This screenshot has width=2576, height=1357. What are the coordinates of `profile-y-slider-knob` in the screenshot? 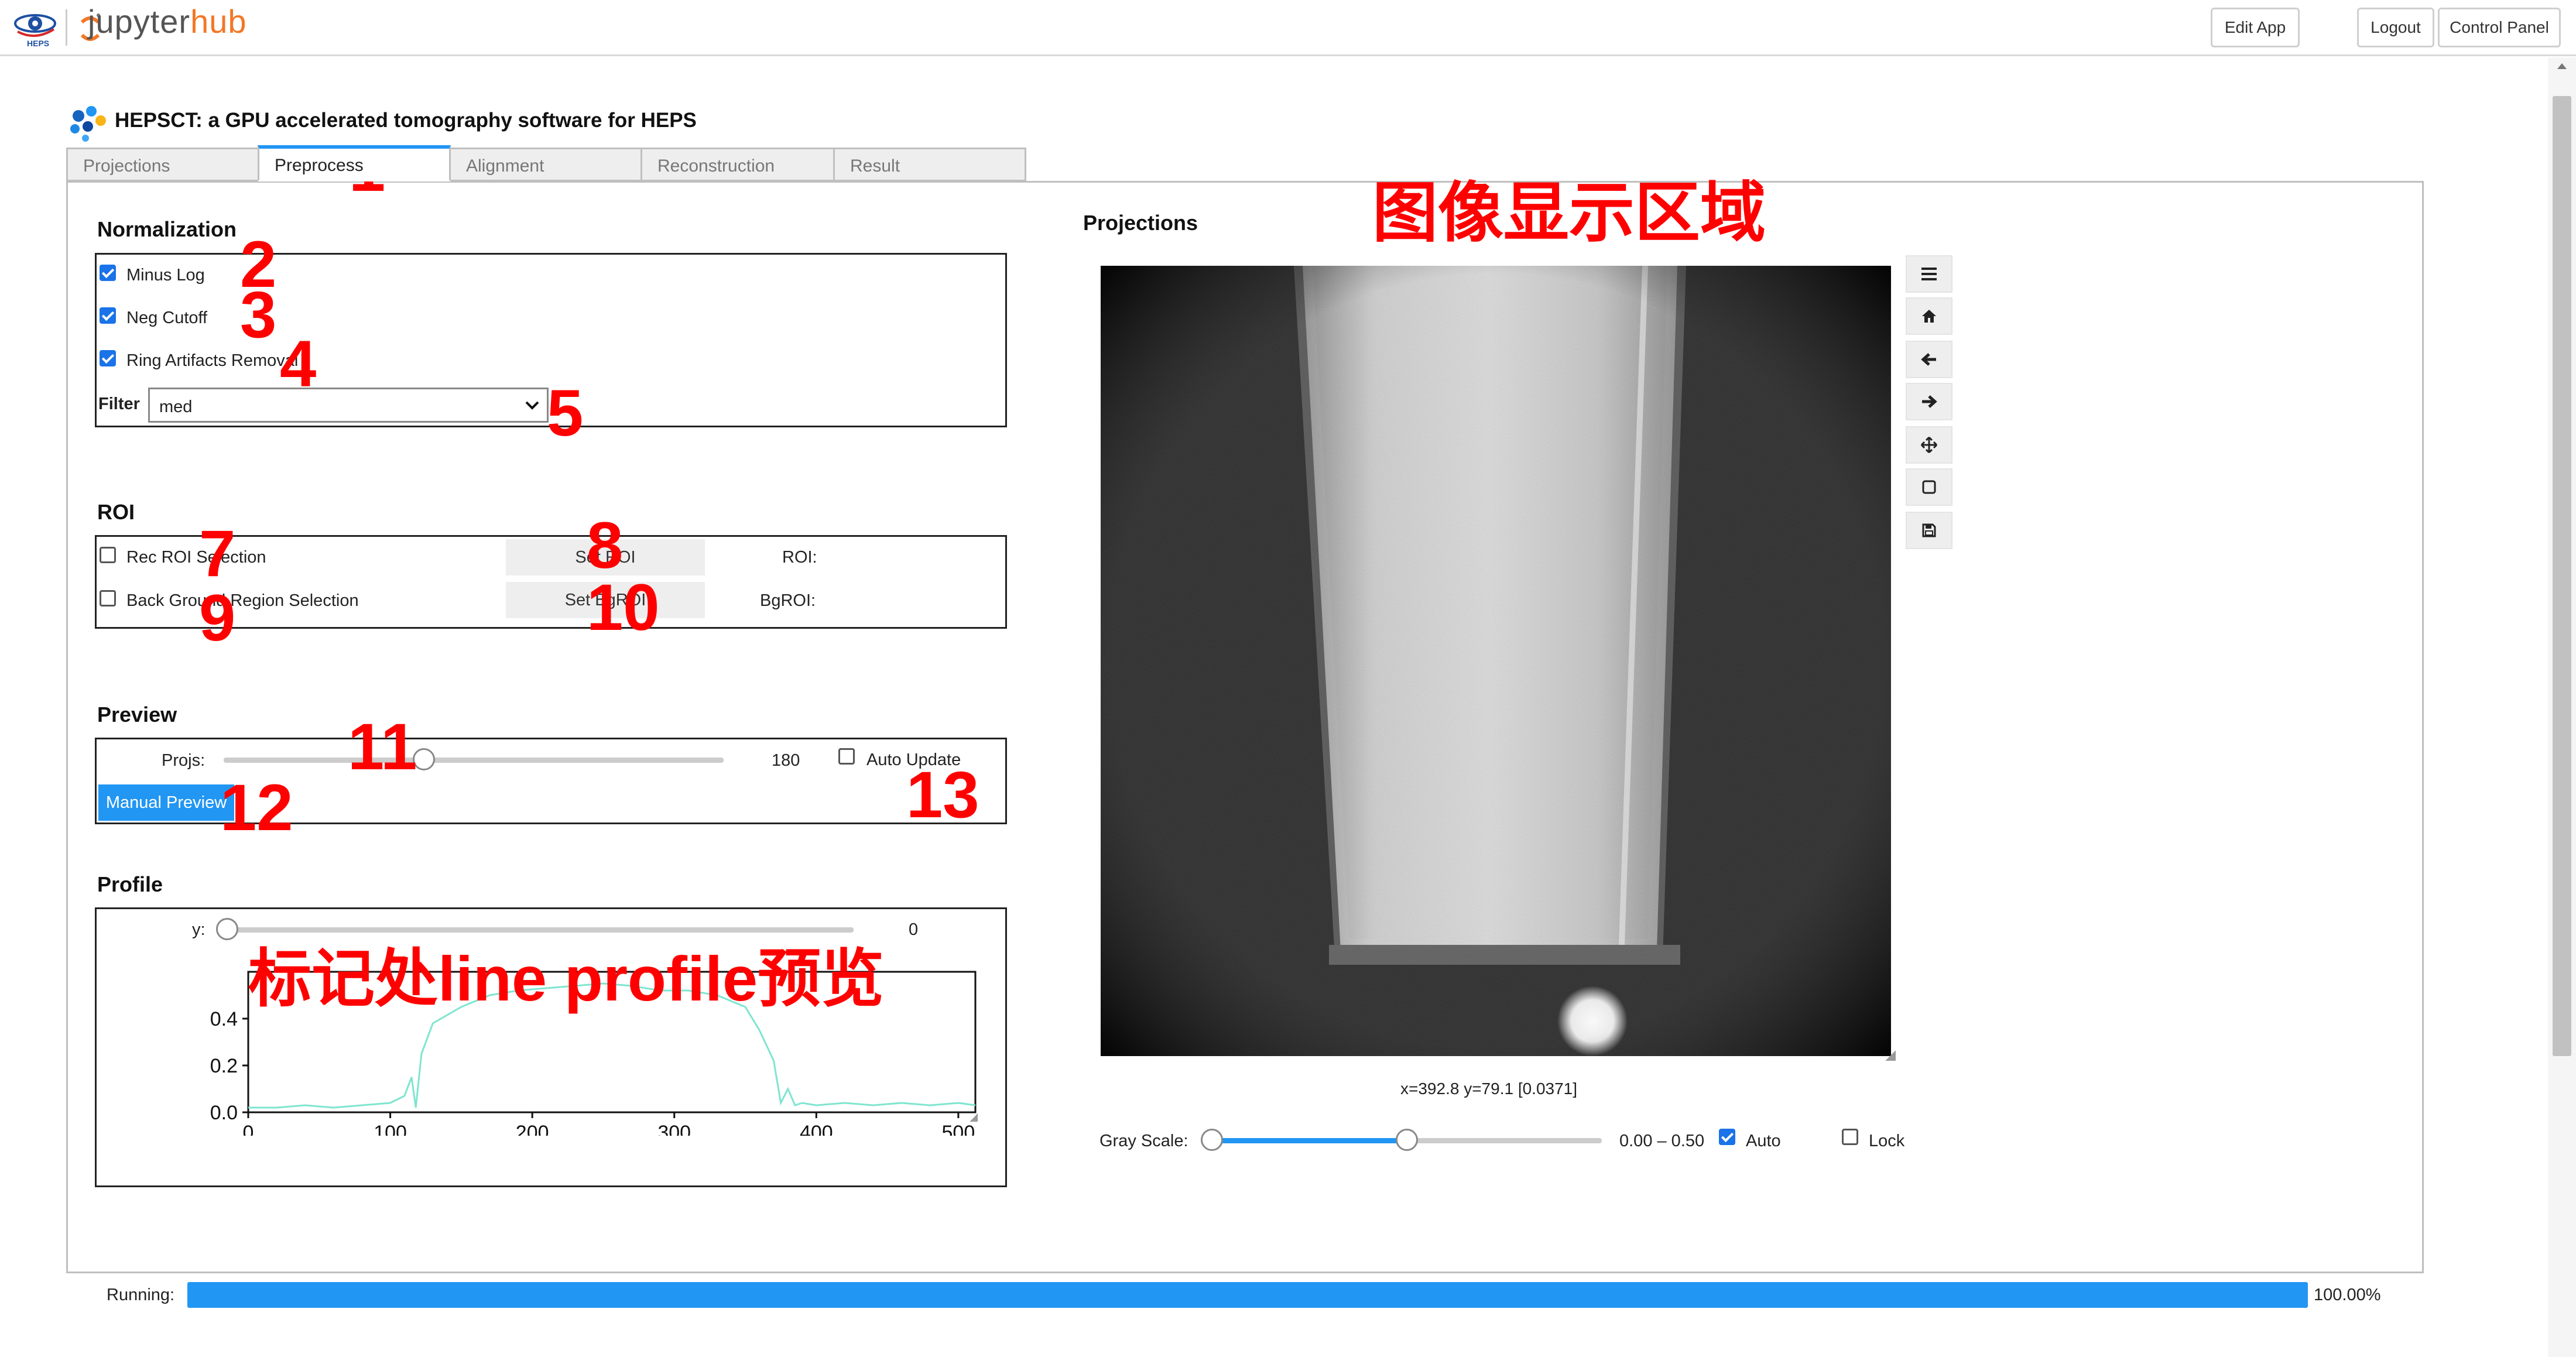 It's located at (227, 929).